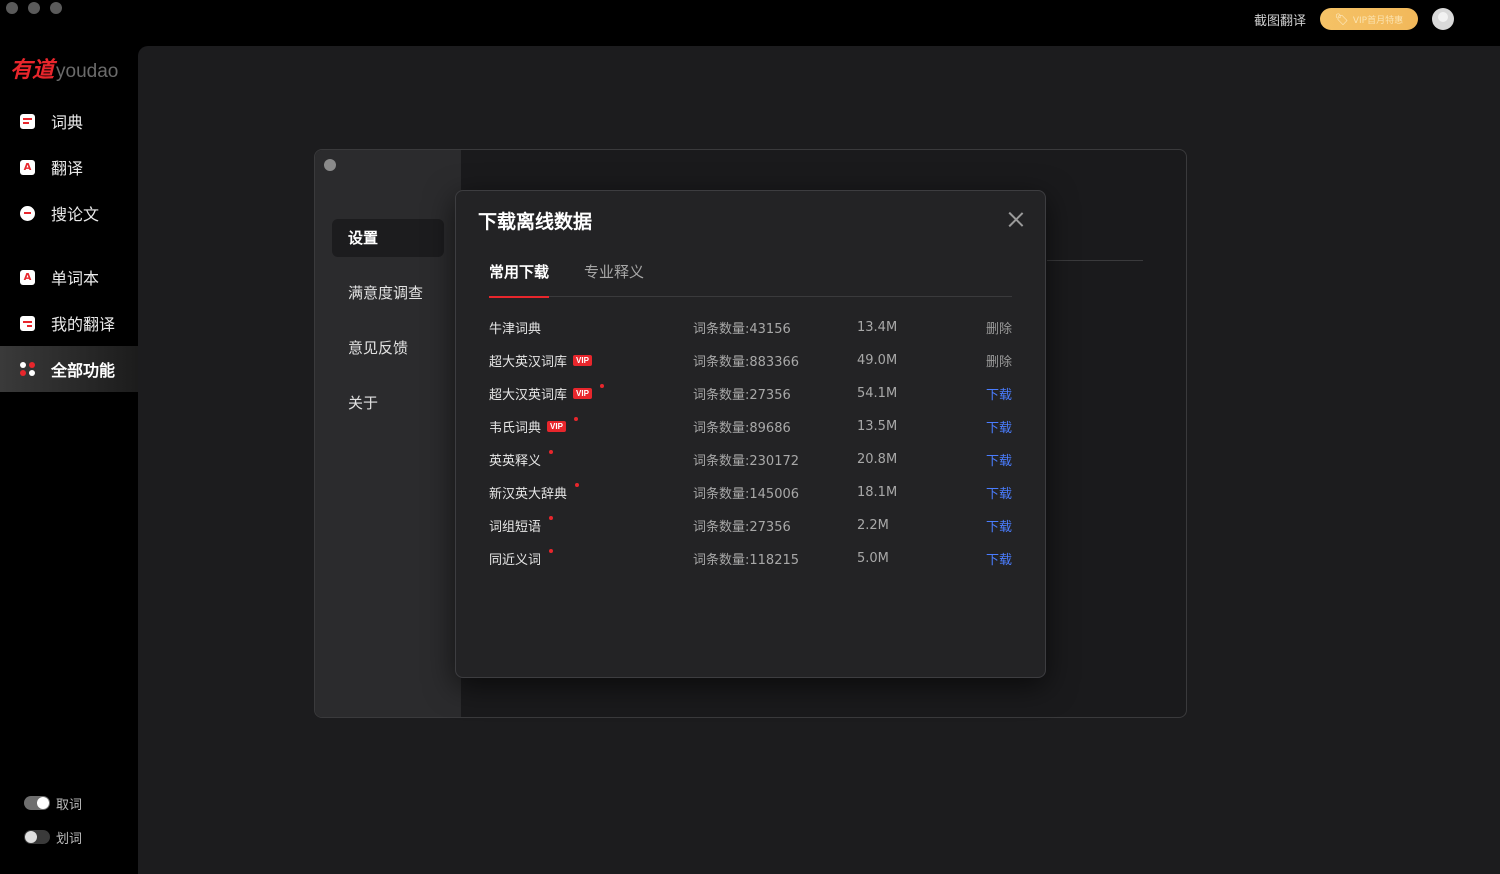 The height and width of the screenshot is (874, 1500). I want to click on select-word-switch, so click(37, 837).